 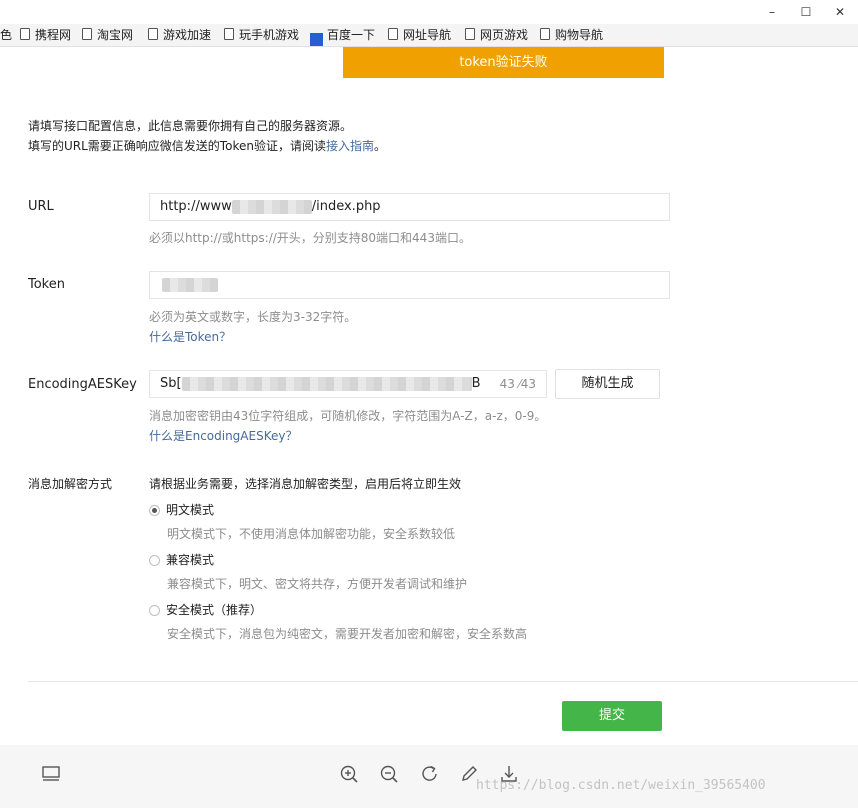 I want to click on aes-value-prefix: Sb[, so click(x=171, y=383).